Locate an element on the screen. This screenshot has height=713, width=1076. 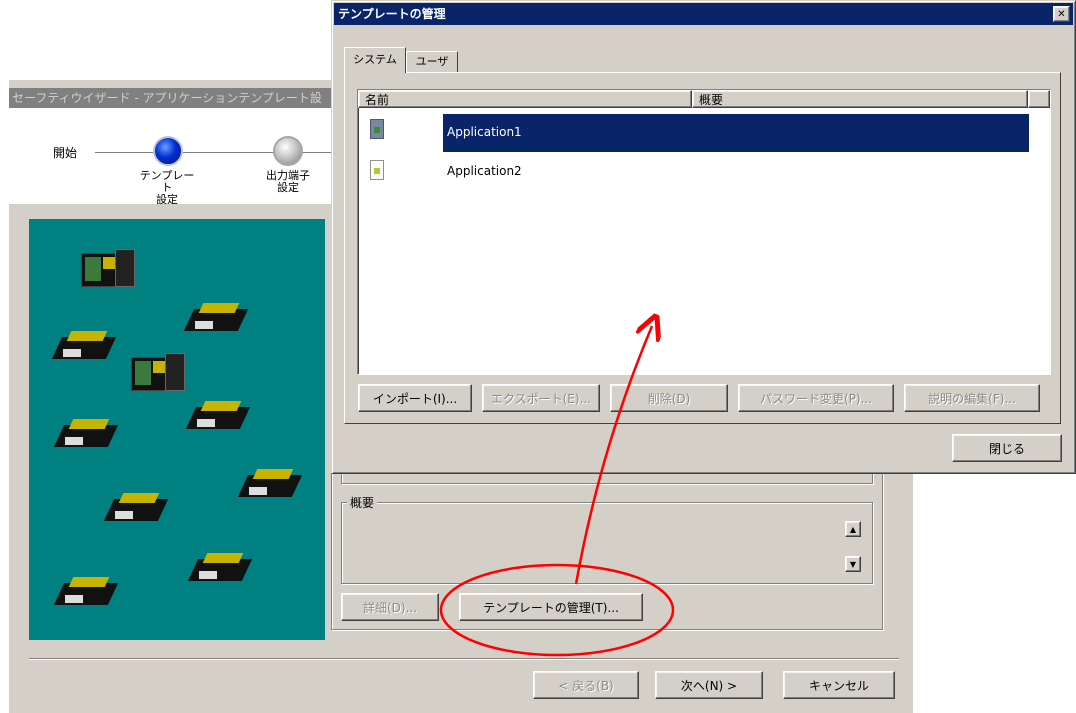
list-item-name: Application1 is located at coordinates (484, 132).